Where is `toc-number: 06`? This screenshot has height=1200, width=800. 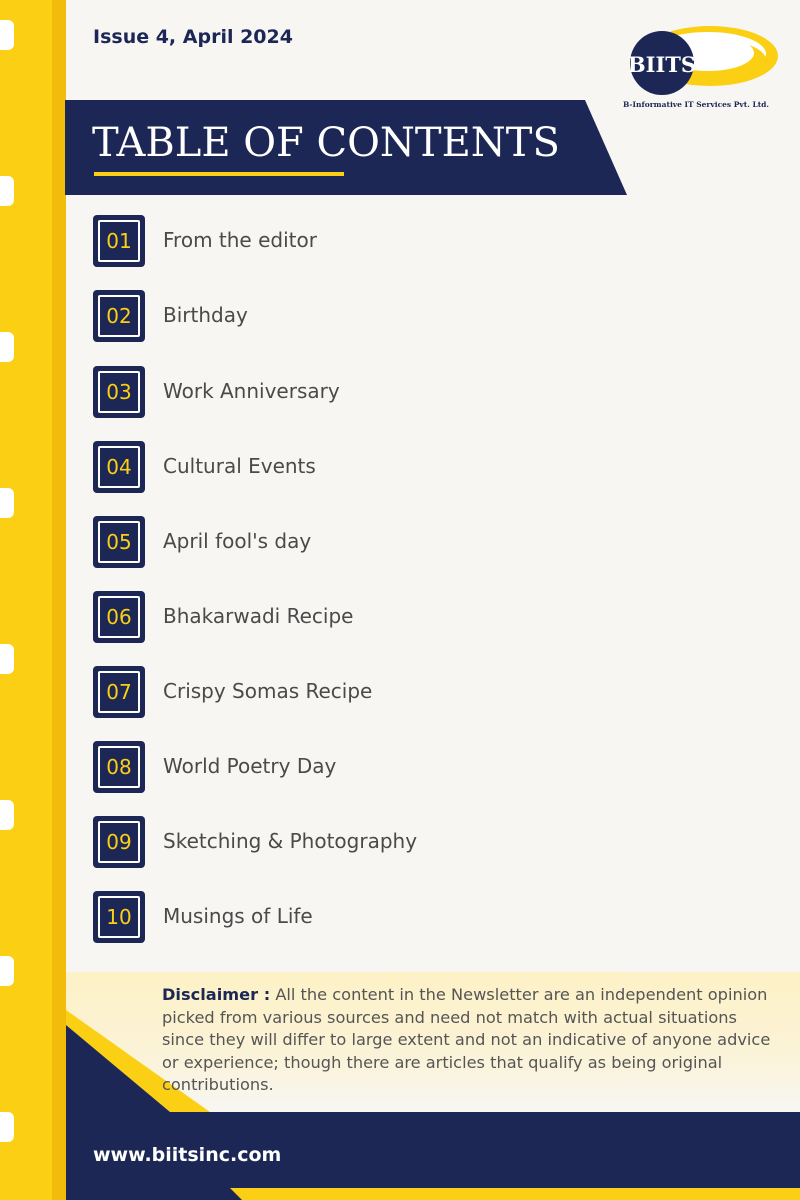
toc-number: 06 is located at coordinates (119, 617).